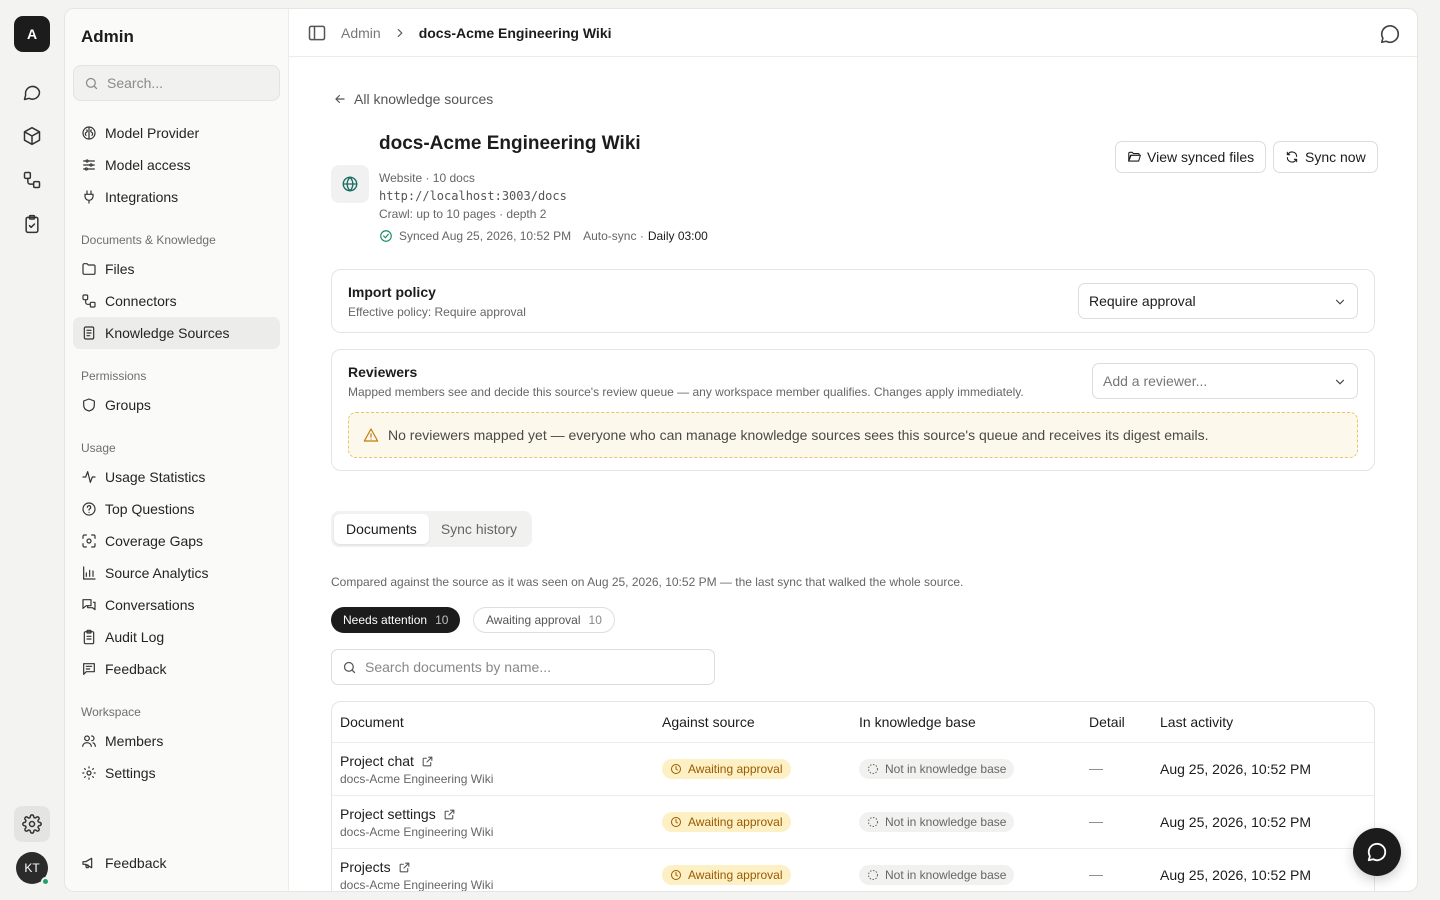  I want to click on sidebar-item-files: Files, so click(176, 269).